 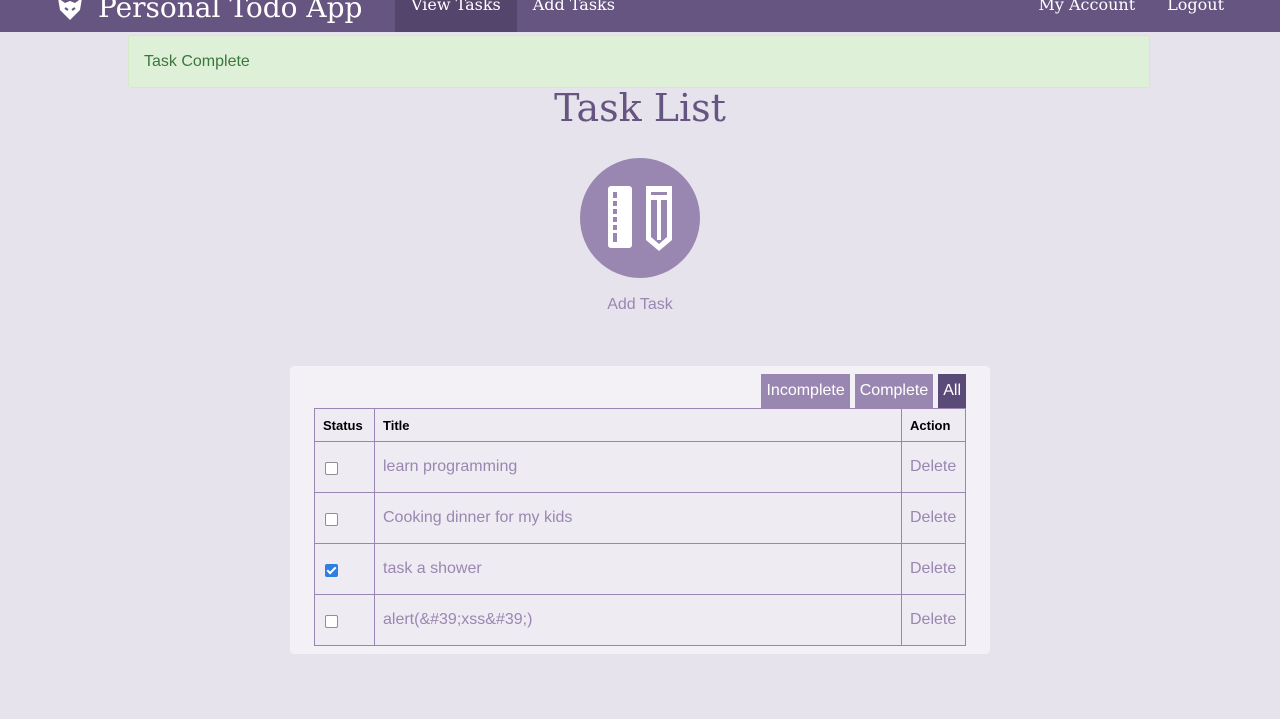 I want to click on task-title: alert(&#39;xss&#39;), so click(x=638, y=620).